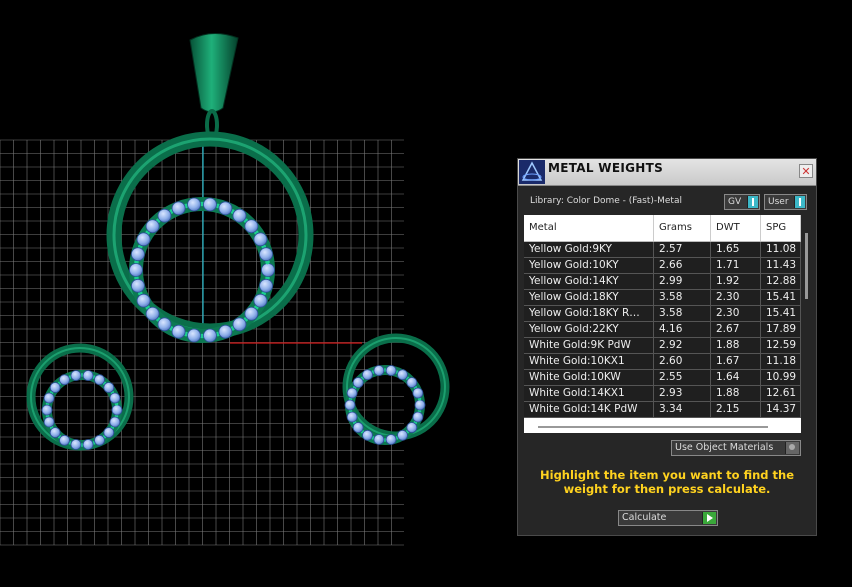 The height and width of the screenshot is (587, 852). Describe the element at coordinates (736, 281) in the screenshot. I see `cell-dwt: 1.92` at that location.